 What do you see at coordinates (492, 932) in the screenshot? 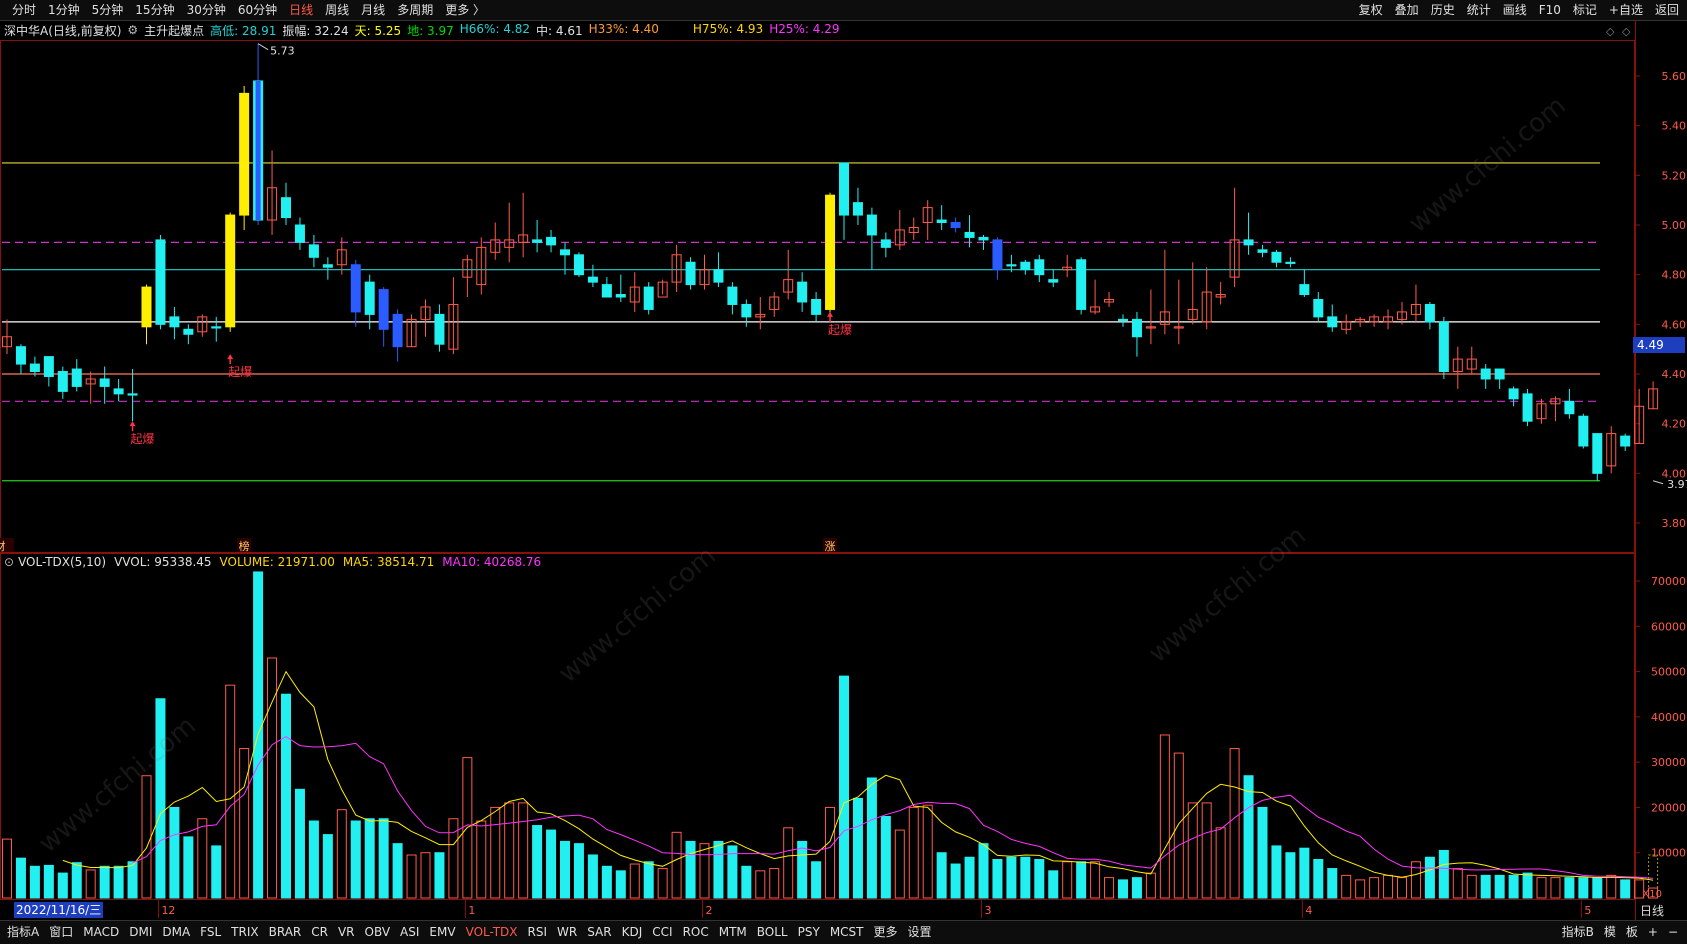
I see `indicator-tab-13: VOL-TDX` at bounding box center [492, 932].